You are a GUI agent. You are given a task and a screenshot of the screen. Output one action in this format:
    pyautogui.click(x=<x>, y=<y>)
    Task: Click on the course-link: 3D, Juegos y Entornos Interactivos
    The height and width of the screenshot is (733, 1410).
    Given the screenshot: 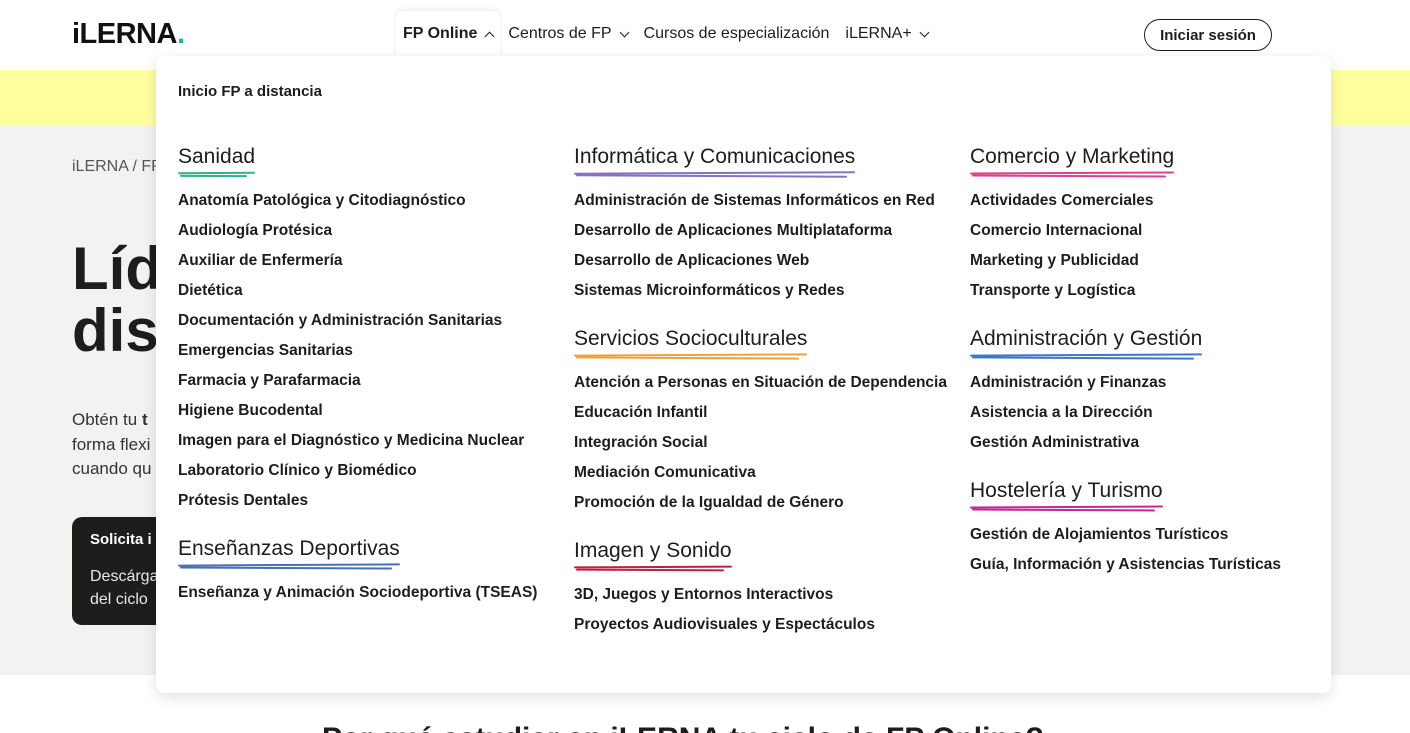 What is the action you would take?
    pyautogui.click(x=760, y=595)
    